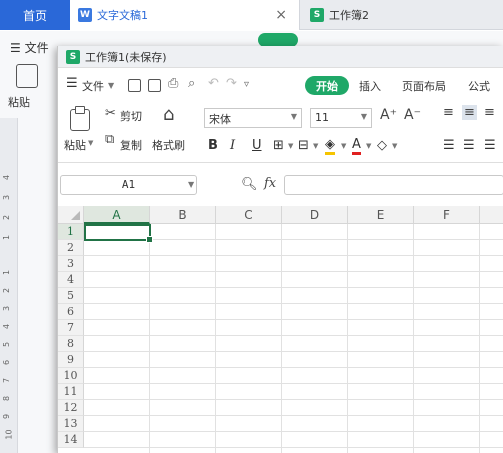  What do you see at coordinates (71, 424) in the screenshot?
I see `row-header: 13` at bounding box center [71, 424].